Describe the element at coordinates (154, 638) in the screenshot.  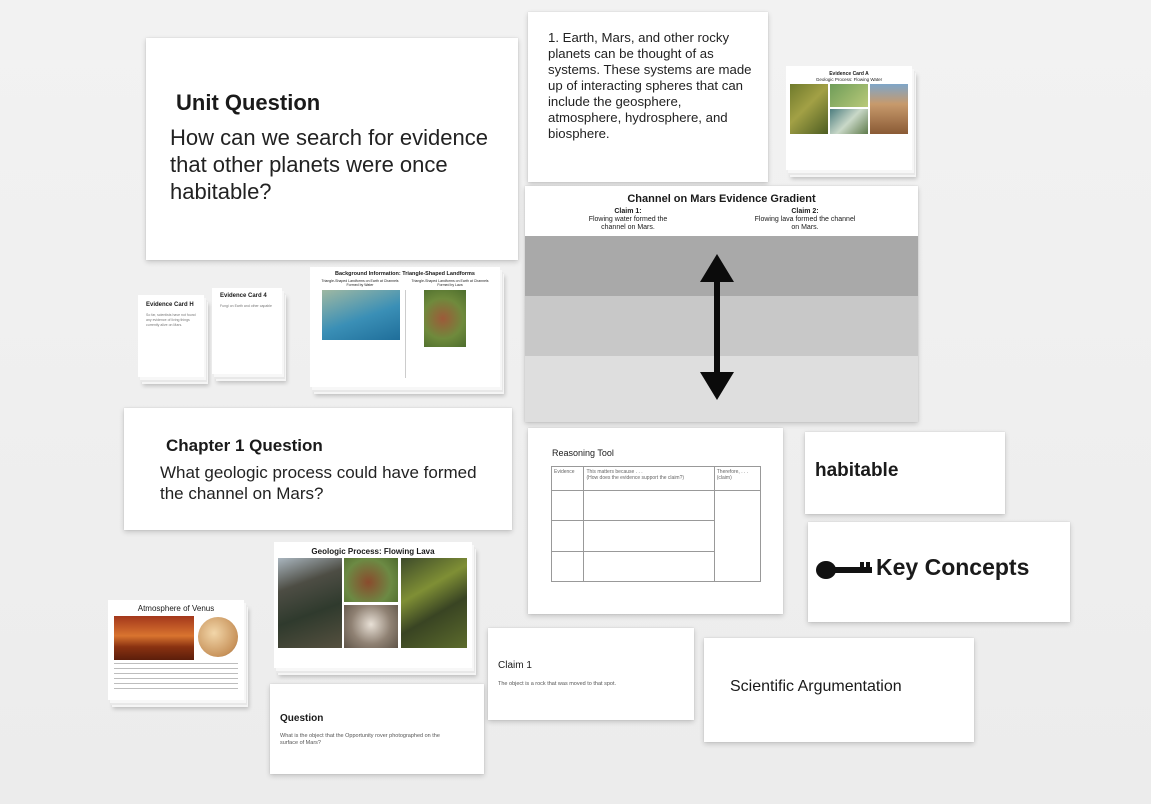
I see `venus-landscape-image` at that location.